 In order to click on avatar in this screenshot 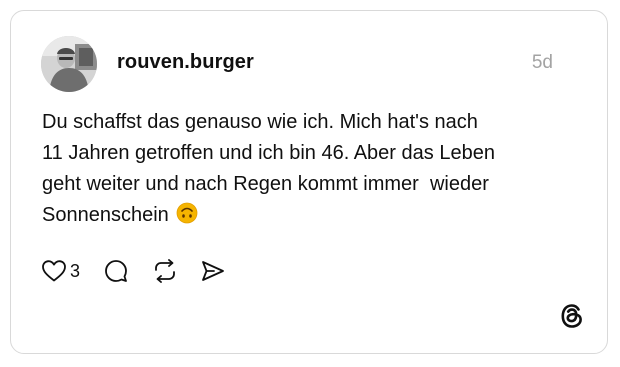, I will do `click(69, 64)`.